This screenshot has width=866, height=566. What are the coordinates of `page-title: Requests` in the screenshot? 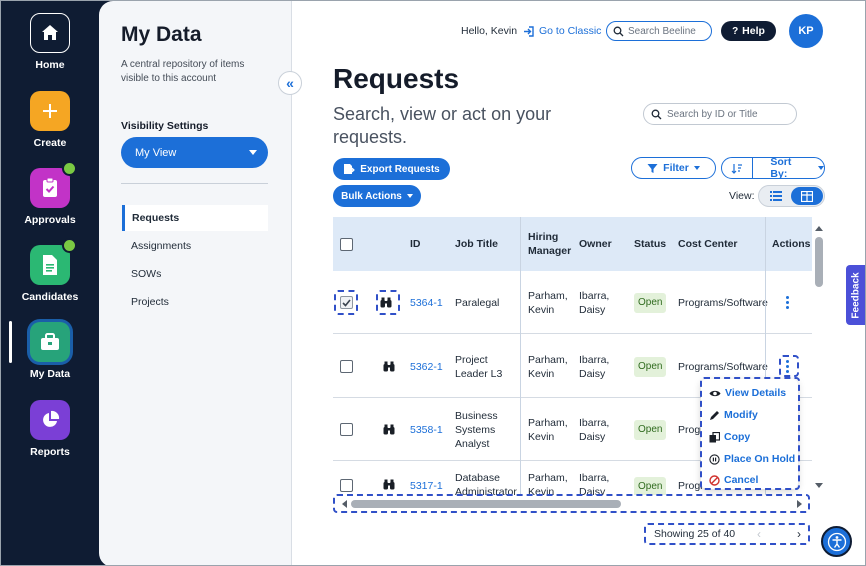 It's located at (396, 78).